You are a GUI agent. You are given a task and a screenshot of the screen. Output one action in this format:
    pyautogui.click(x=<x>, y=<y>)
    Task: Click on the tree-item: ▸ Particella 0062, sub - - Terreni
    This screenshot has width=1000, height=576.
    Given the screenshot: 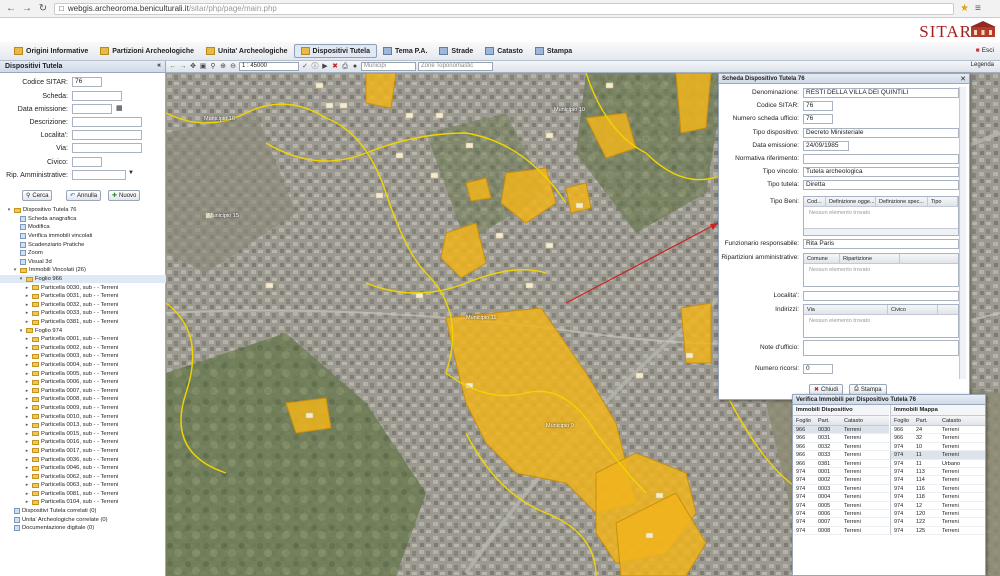 What is the action you would take?
    pyautogui.click(x=83, y=476)
    